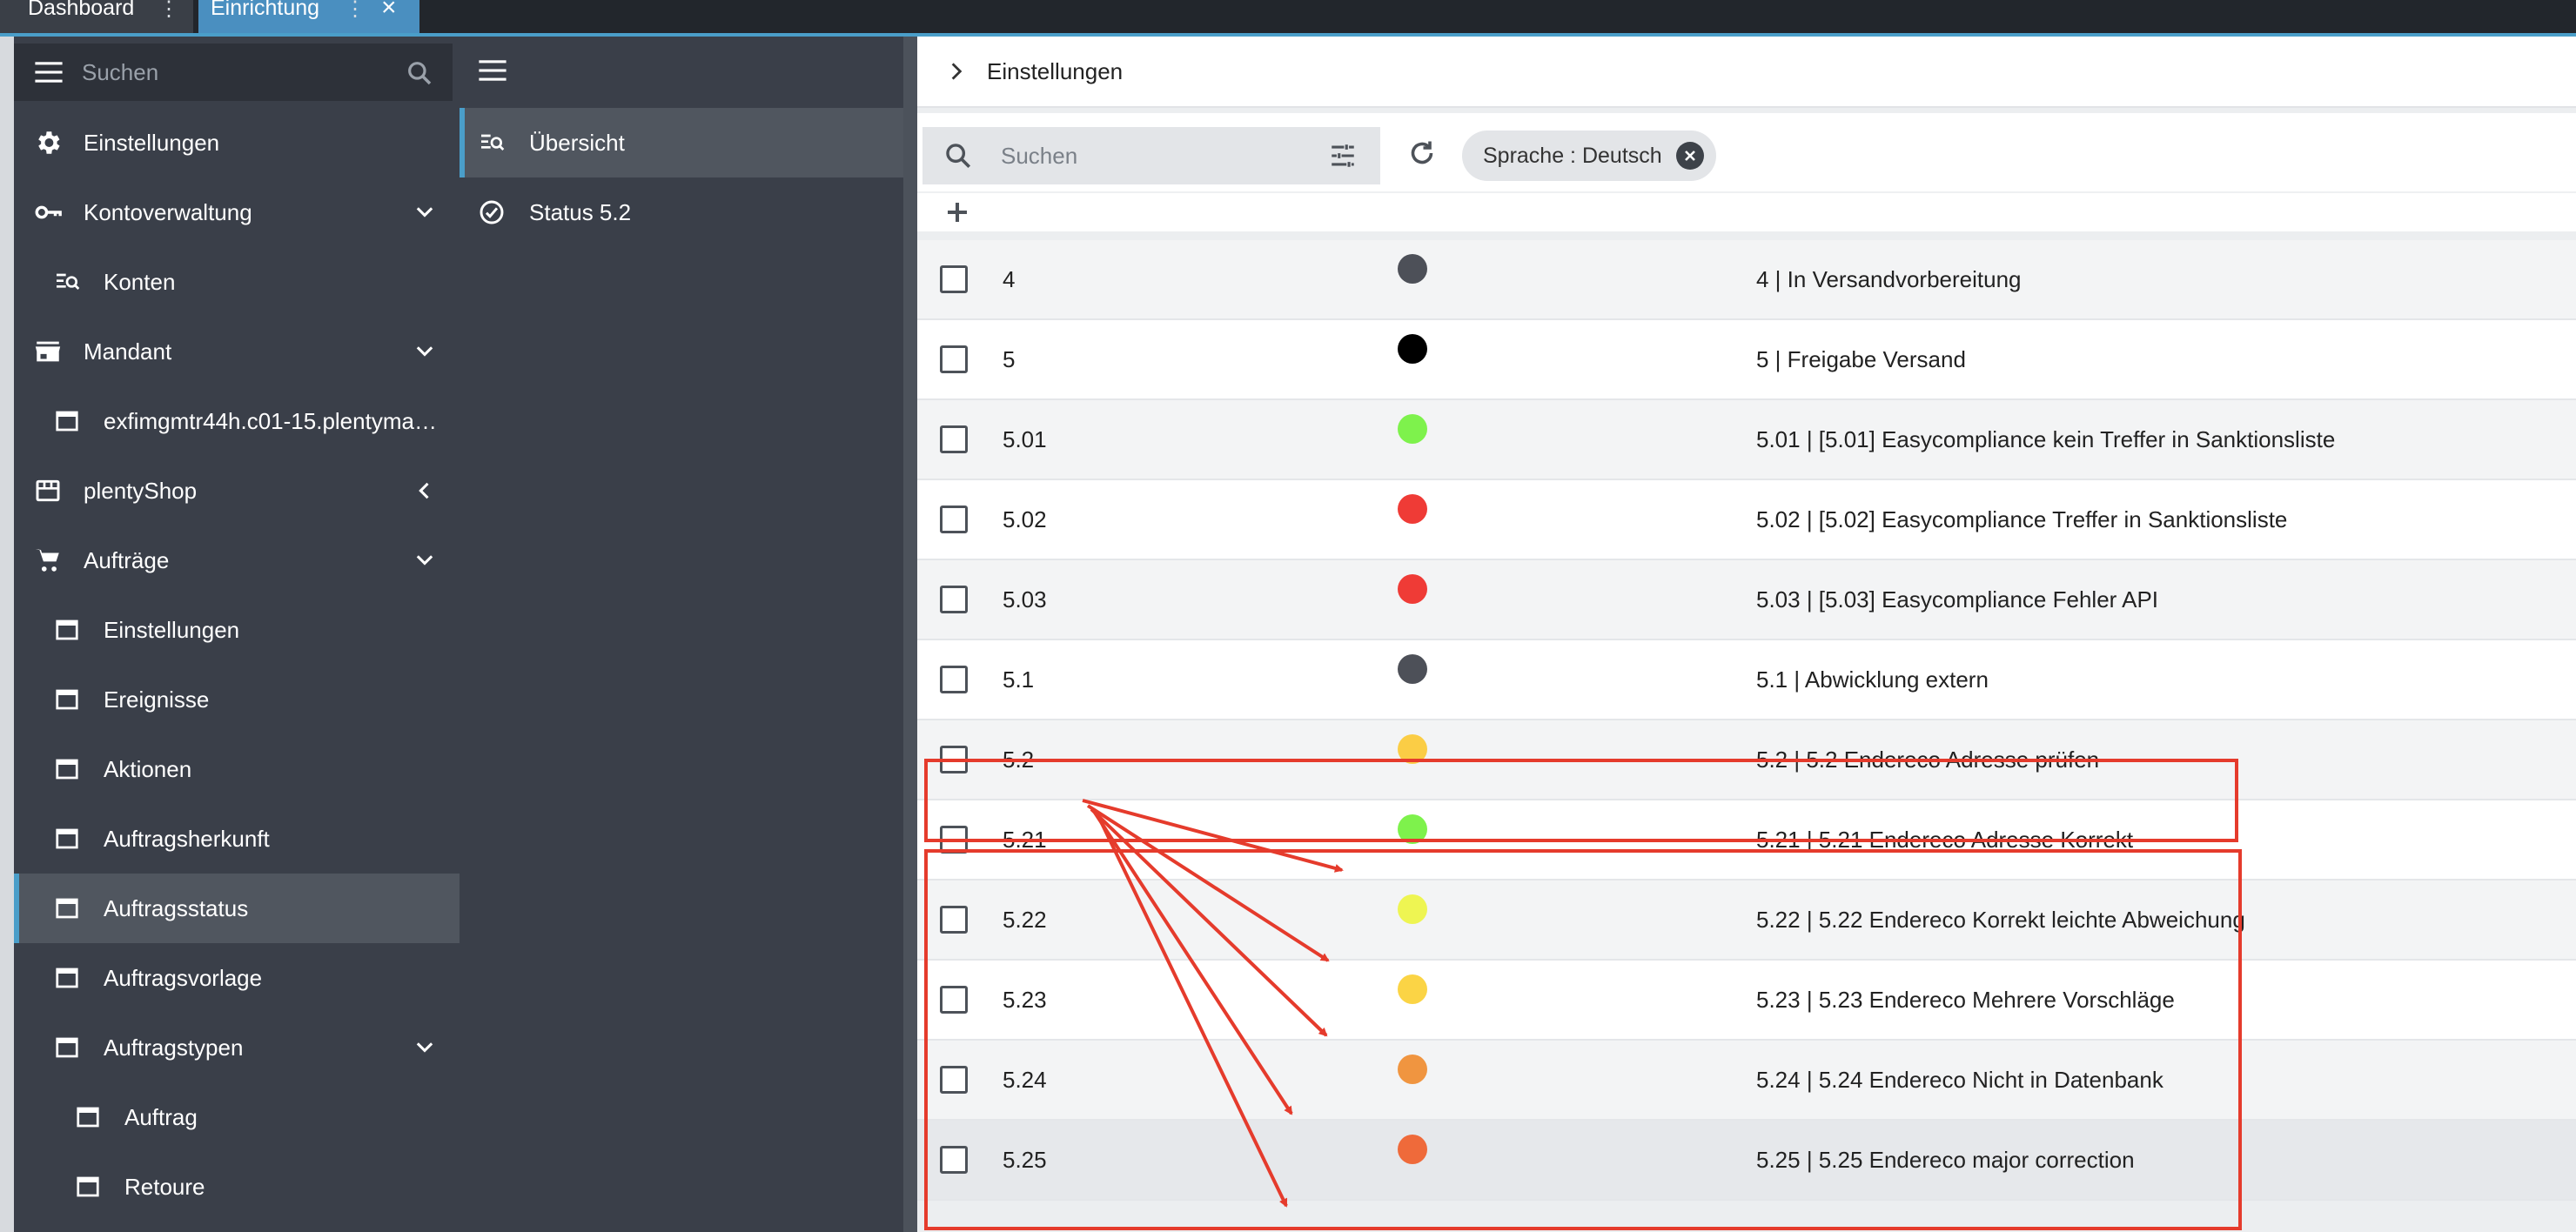 The image size is (2576, 1232). I want to click on sidebar-item-label: Mandant, so click(128, 351).